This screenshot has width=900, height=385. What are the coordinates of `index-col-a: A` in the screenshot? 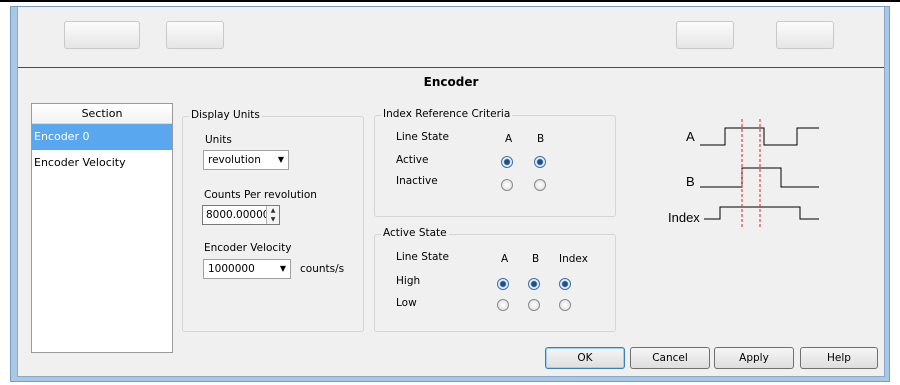 It's located at (509, 139).